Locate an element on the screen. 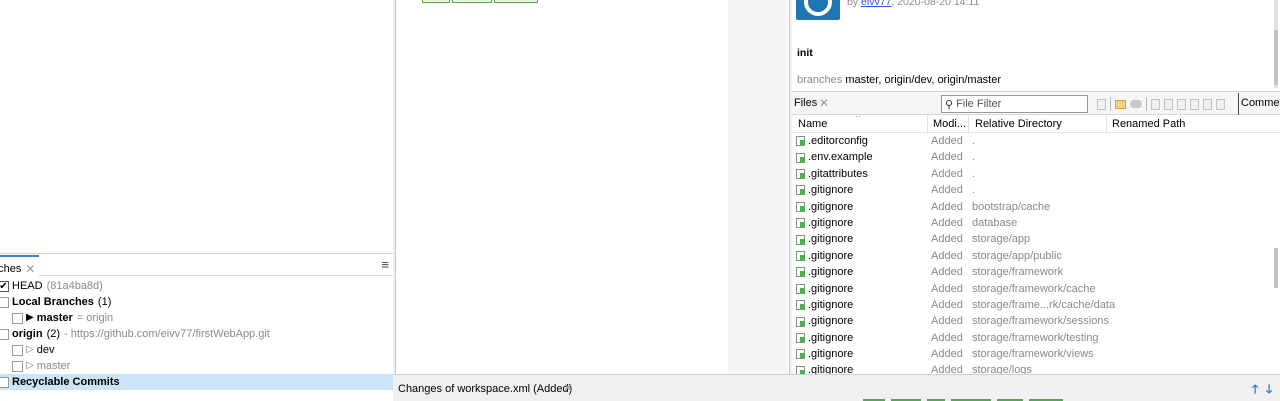 This screenshot has height=401, width=1280. origin-master-label: master is located at coordinates (53, 366).